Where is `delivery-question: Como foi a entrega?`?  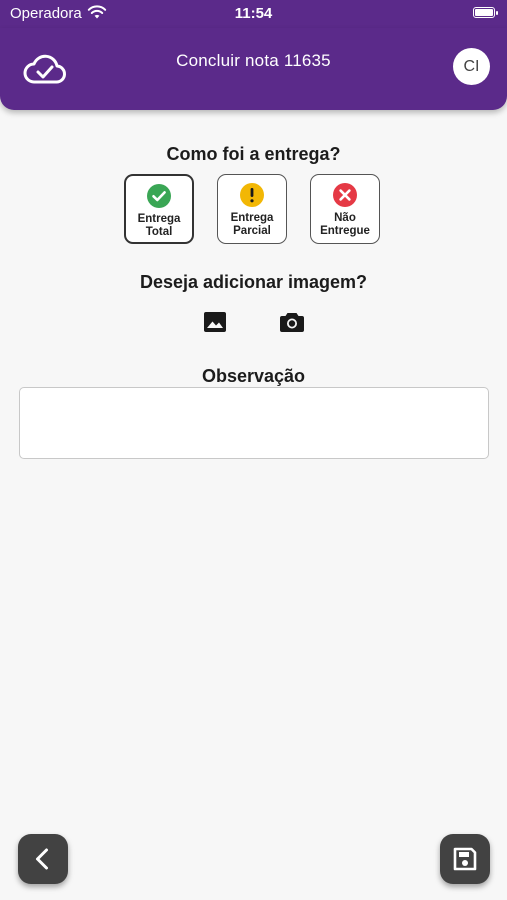
delivery-question: Como foi a entrega? is located at coordinates (253, 154).